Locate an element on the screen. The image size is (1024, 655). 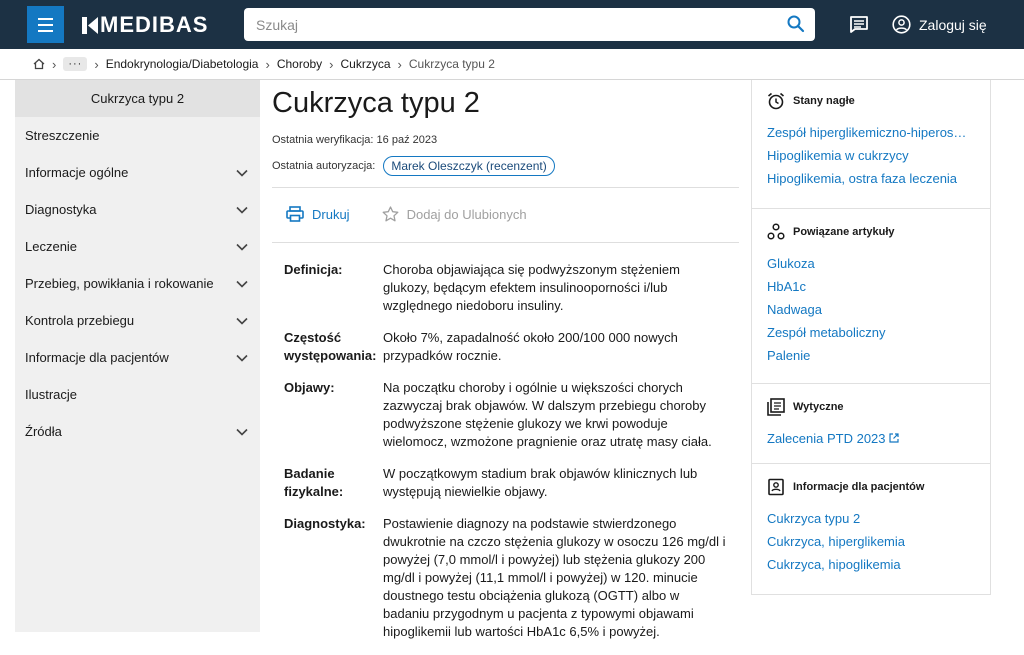
login-label: Zaloguj się is located at coordinates (953, 24).